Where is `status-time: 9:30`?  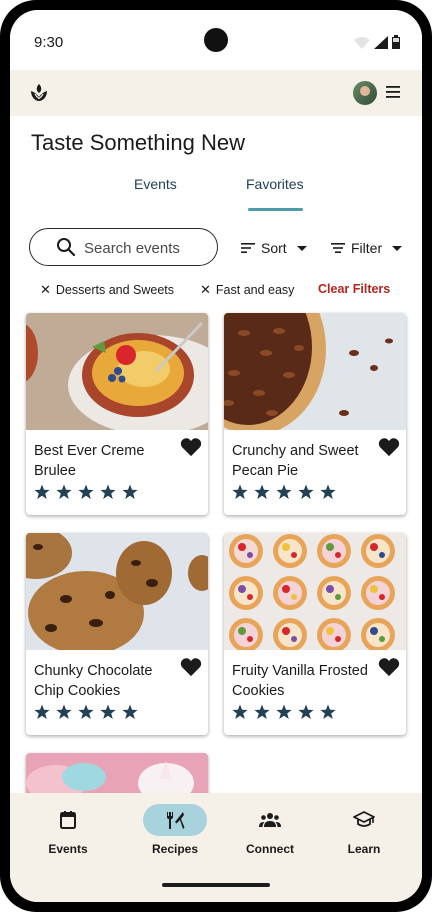
status-time: 9:30 is located at coordinates (49, 42).